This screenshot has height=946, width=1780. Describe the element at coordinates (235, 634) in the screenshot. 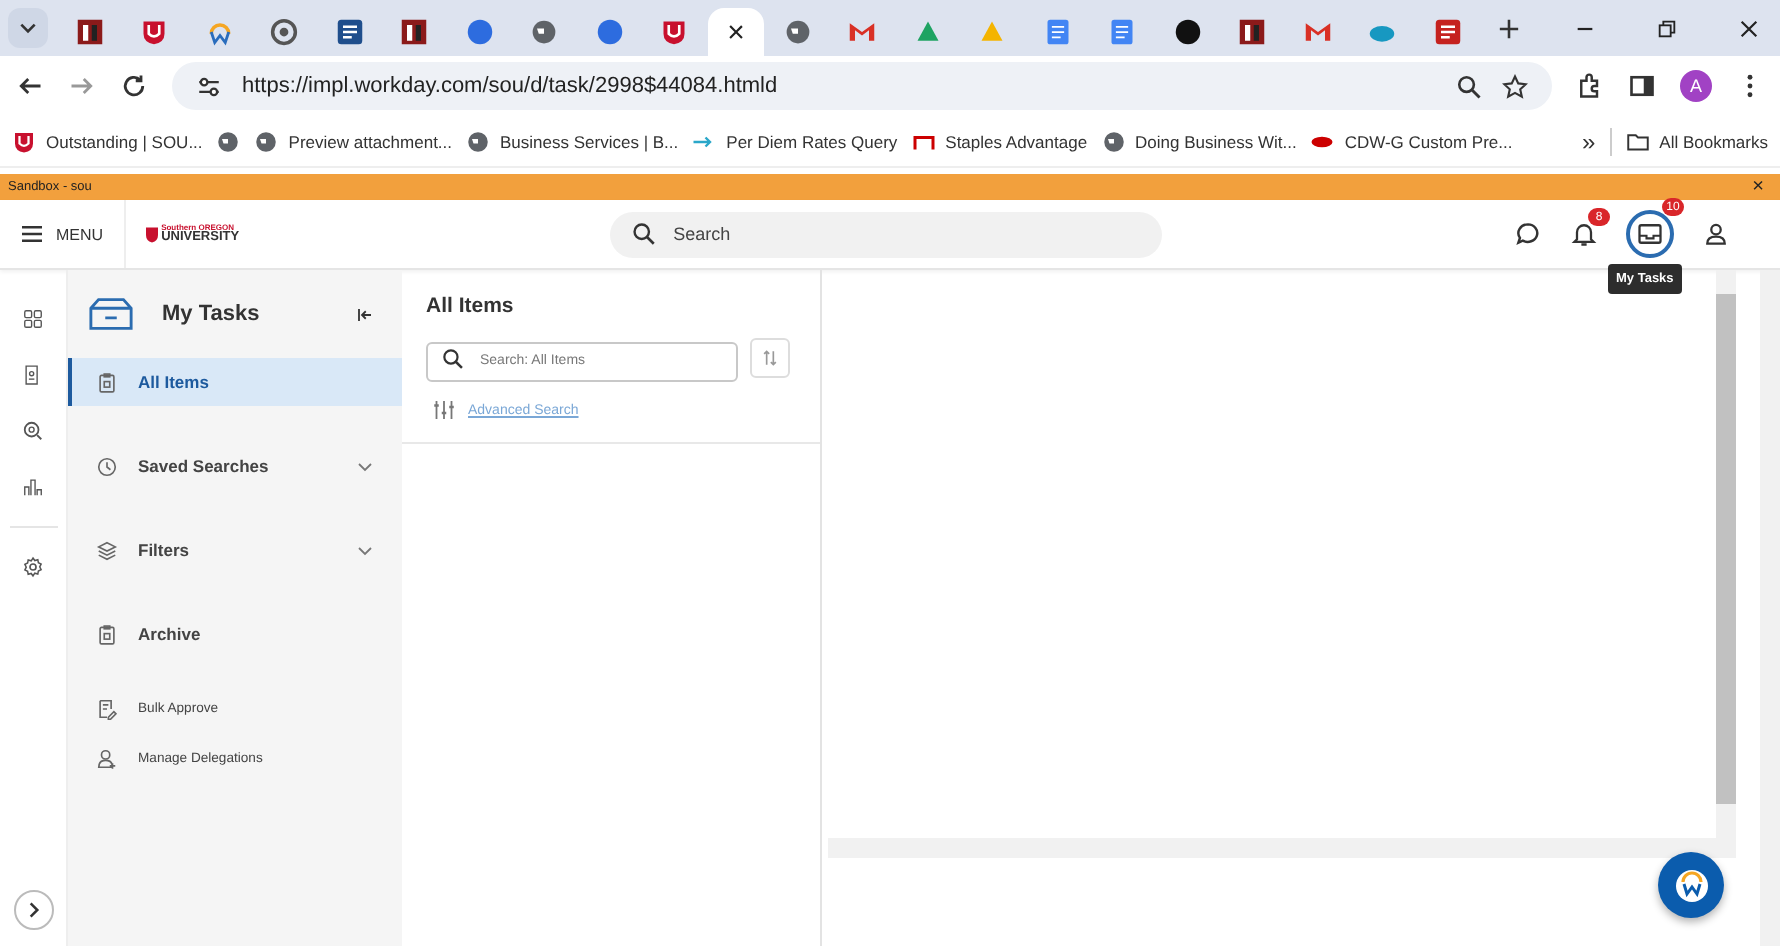

I see `nav-item: Archive` at that location.